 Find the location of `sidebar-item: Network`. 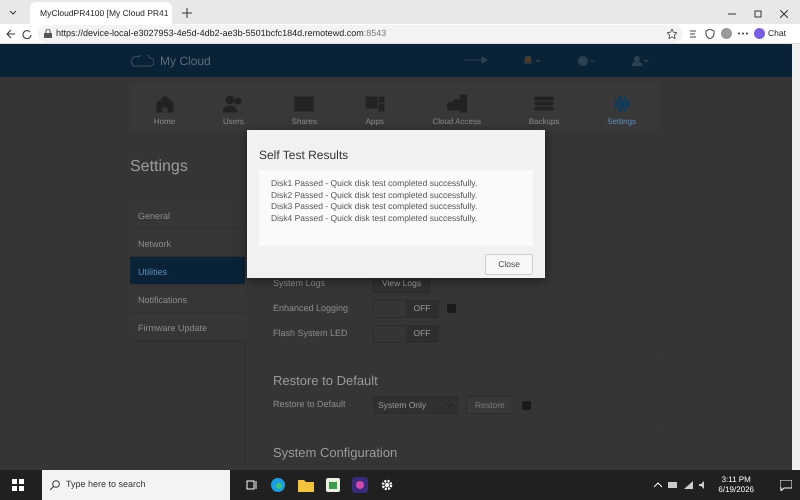

sidebar-item: Network is located at coordinates (187, 243).